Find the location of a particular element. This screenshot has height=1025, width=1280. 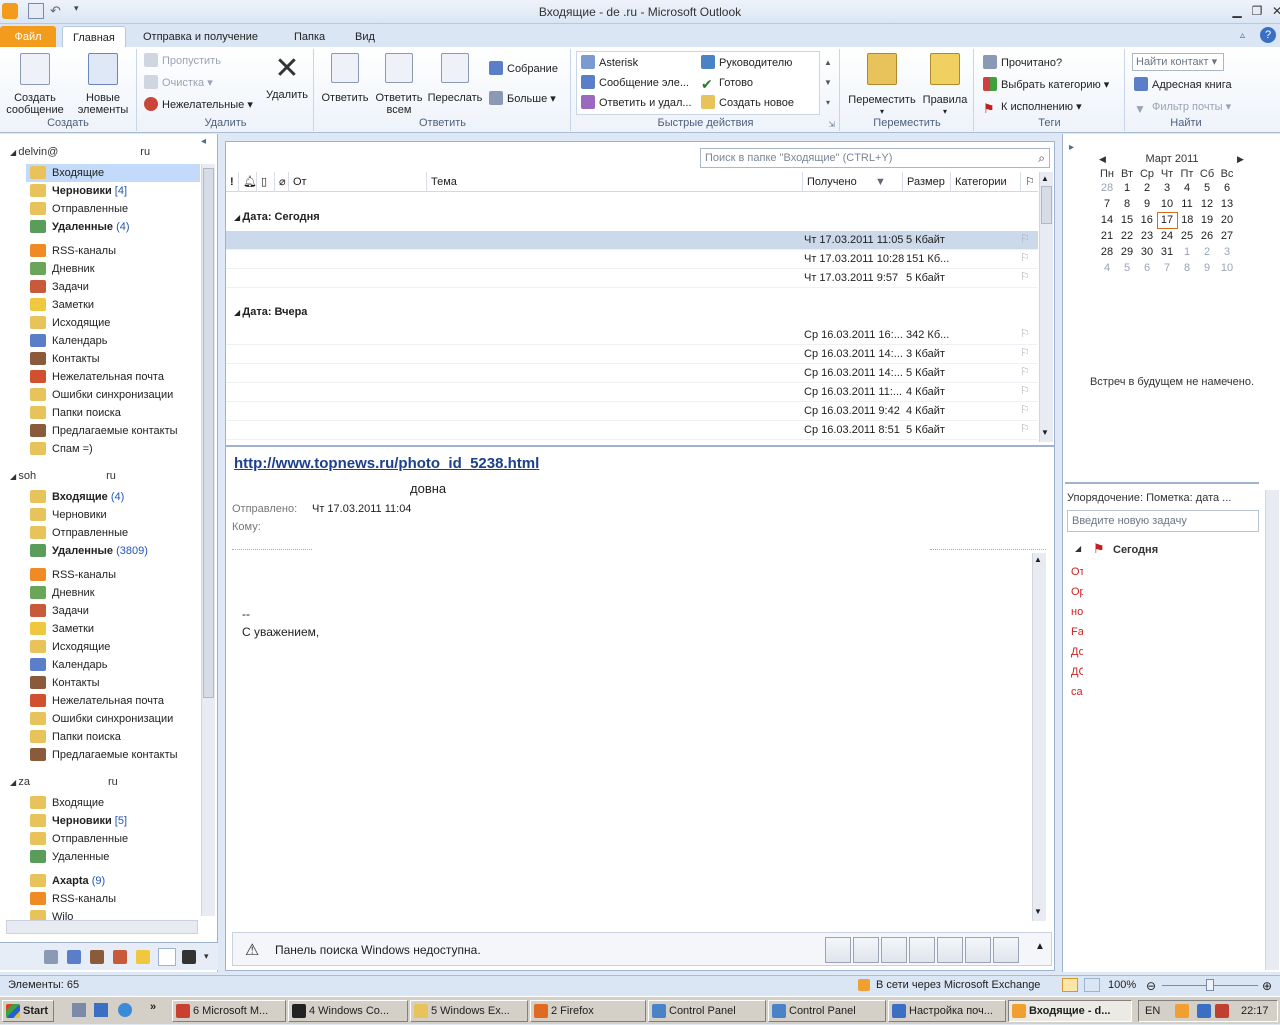

column-categories: Категории is located at coordinates (985, 182).